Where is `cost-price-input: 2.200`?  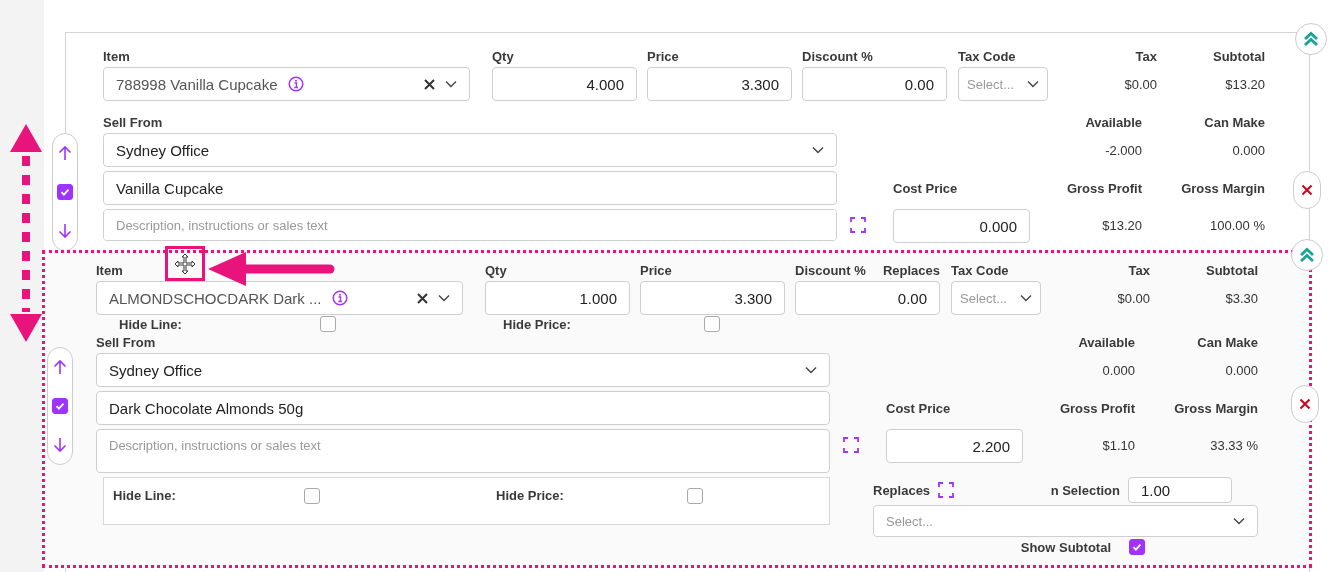
cost-price-input: 2.200 is located at coordinates (954, 446).